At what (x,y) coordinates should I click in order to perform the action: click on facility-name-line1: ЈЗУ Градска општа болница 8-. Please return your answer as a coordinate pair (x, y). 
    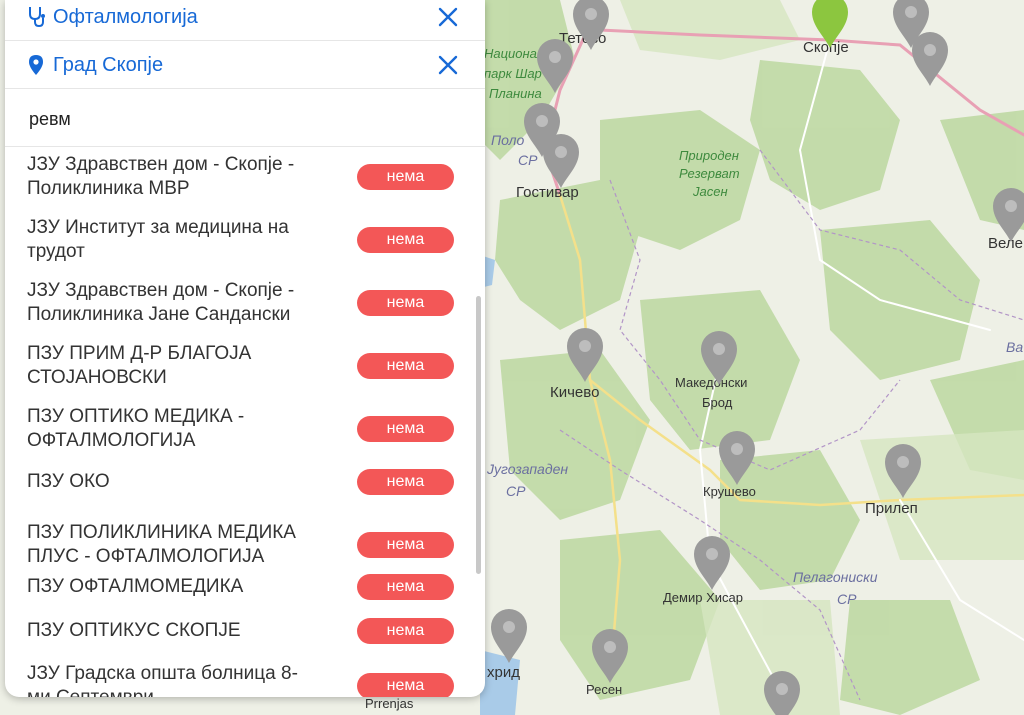
    Looking at the image, I should click on (162, 673).